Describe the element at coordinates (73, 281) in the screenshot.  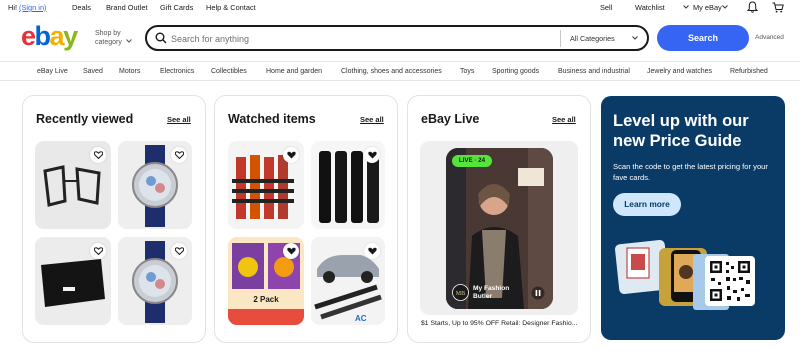
I see `recent-item-black-panel` at that location.